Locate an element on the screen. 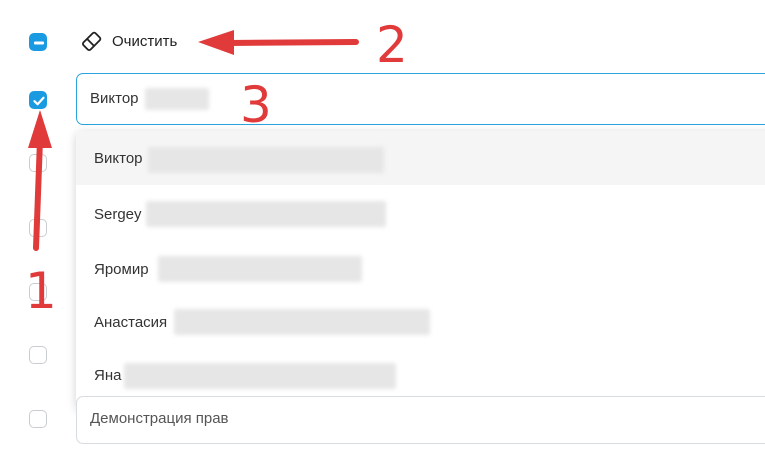 Image resolution: width=765 pixels, height=452 pixels. permissions-field: Демонстрация прав is located at coordinates (420, 420).